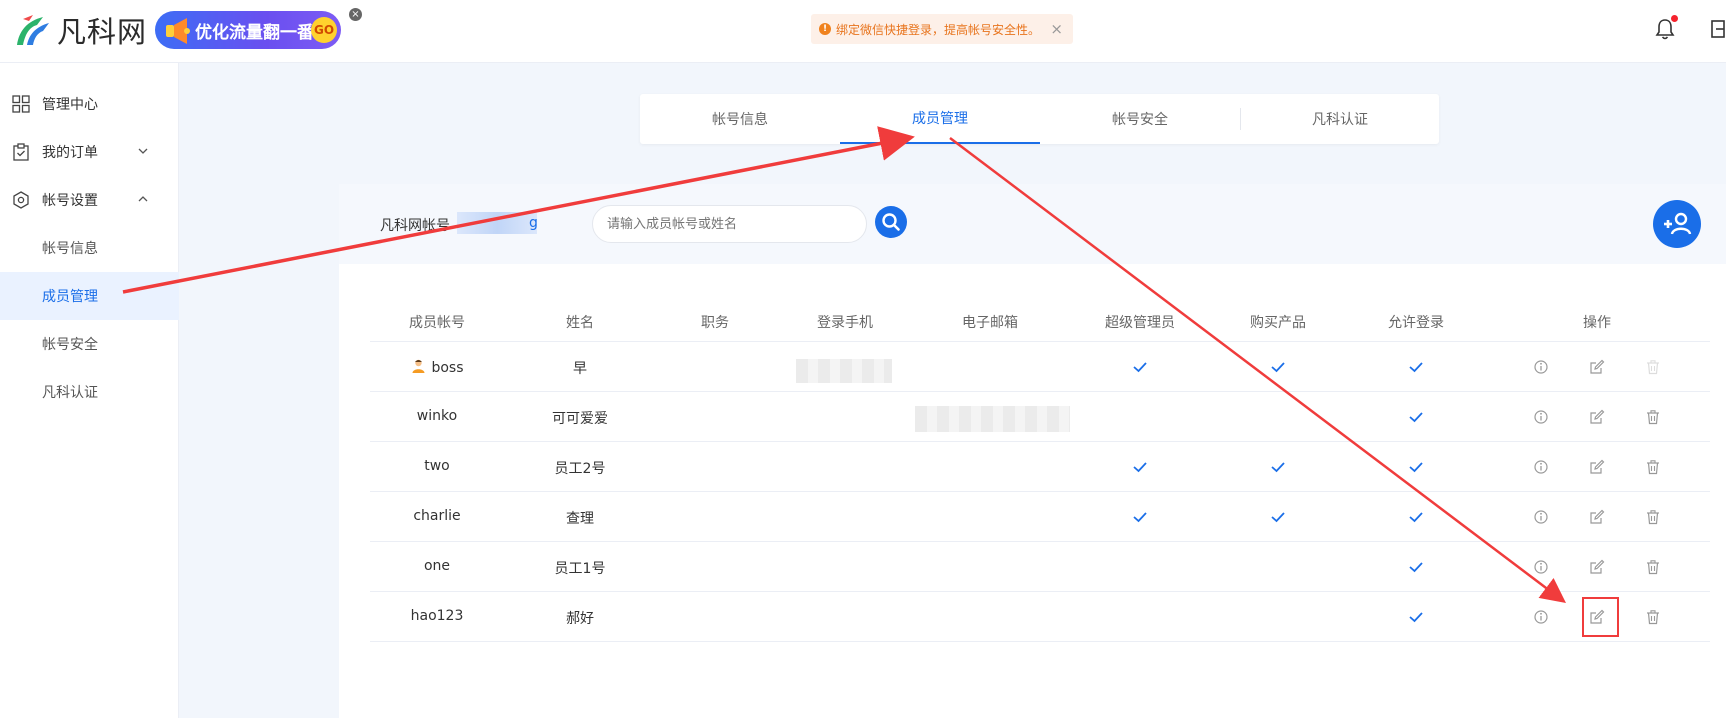 This screenshot has width=1726, height=718. I want to click on top-header: 凡科网 优化流量翻一番 GO × ! 绑定微信快捷登录，提高帐号安全性。 ×, so click(863, 31).